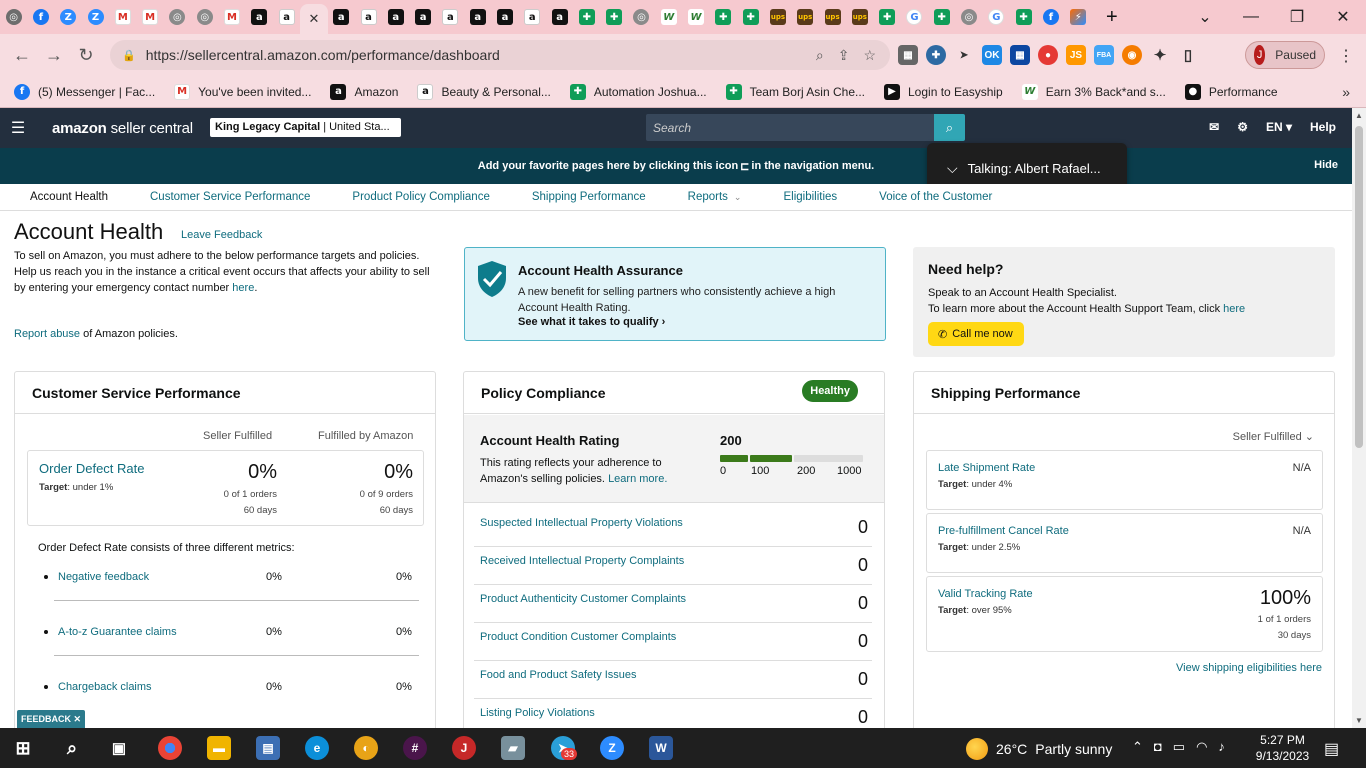 The width and height of the screenshot is (1366, 768). Describe the element at coordinates (1104, 55) in the screenshot. I see `extension-fba-icon: FBA` at that location.